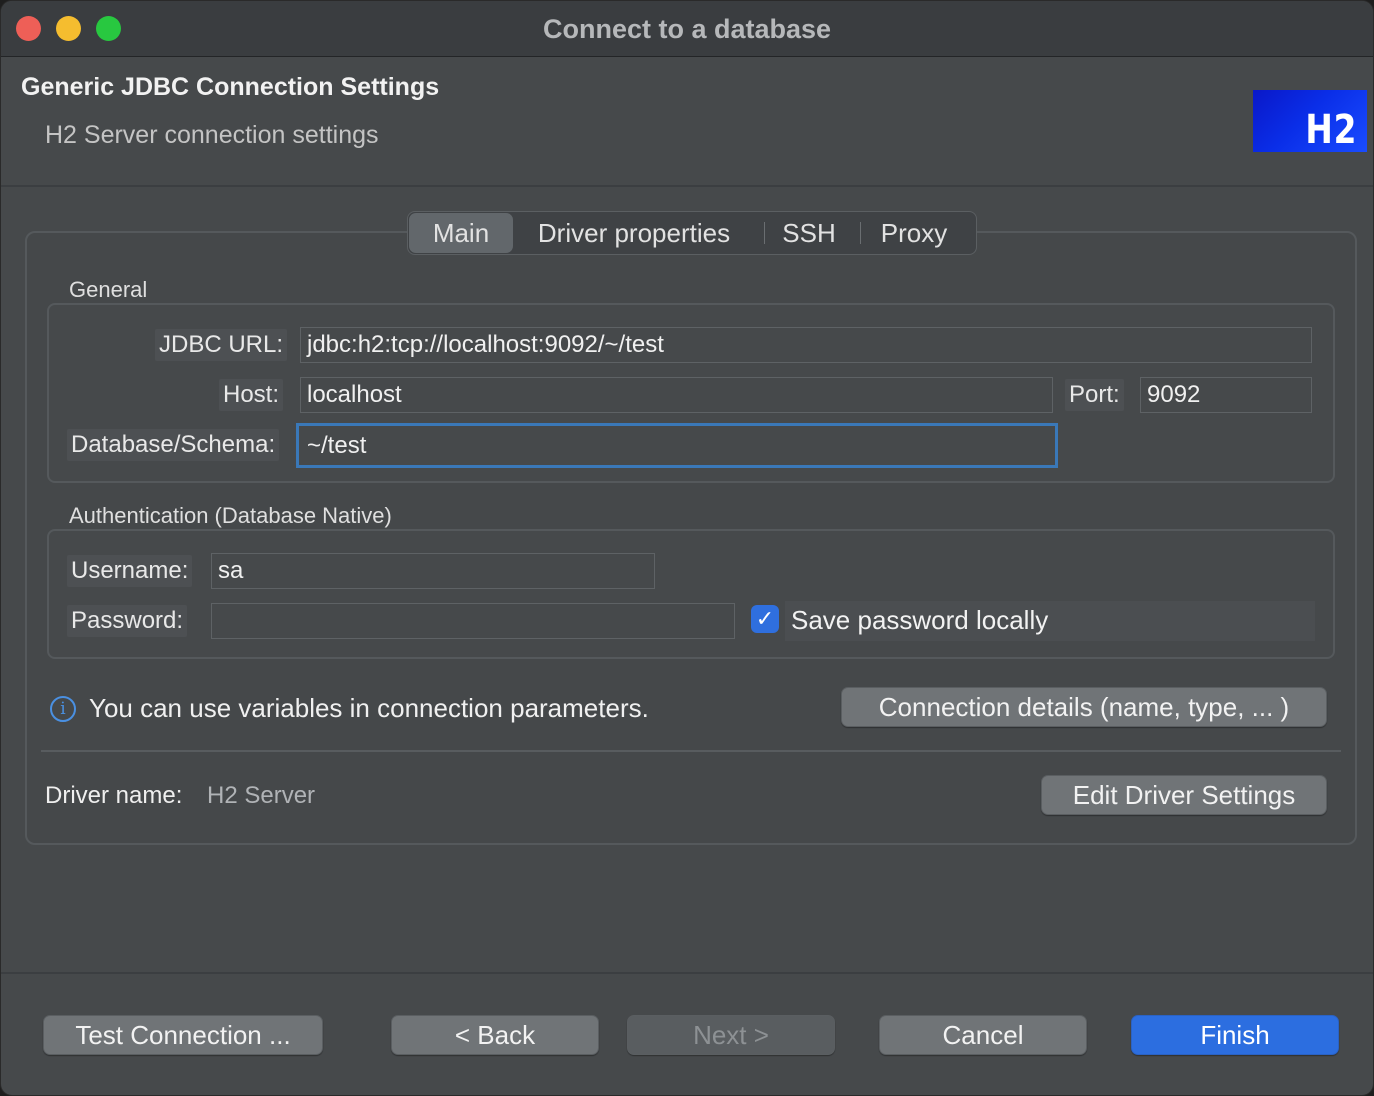 The height and width of the screenshot is (1096, 1374). What do you see at coordinates (806, 345) in the screenshot?
I see `jdbc-url-field: jdbc:h2:tcp://localhost:9092/~/test` at bounding box center [806, 345].